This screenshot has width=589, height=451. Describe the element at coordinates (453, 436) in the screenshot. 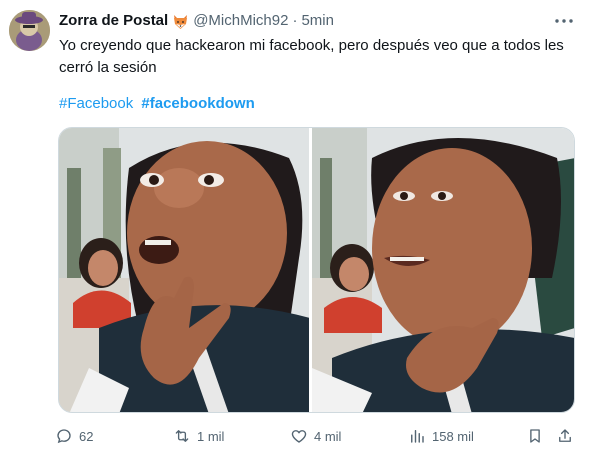

I see `views-count: 158 mil` at that location.